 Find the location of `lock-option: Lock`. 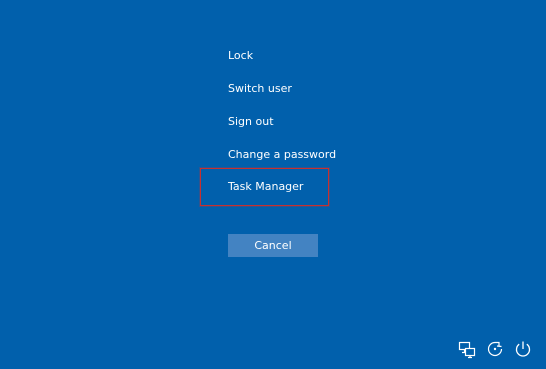

lock-option: Lock is located at coordinates (240, 56).